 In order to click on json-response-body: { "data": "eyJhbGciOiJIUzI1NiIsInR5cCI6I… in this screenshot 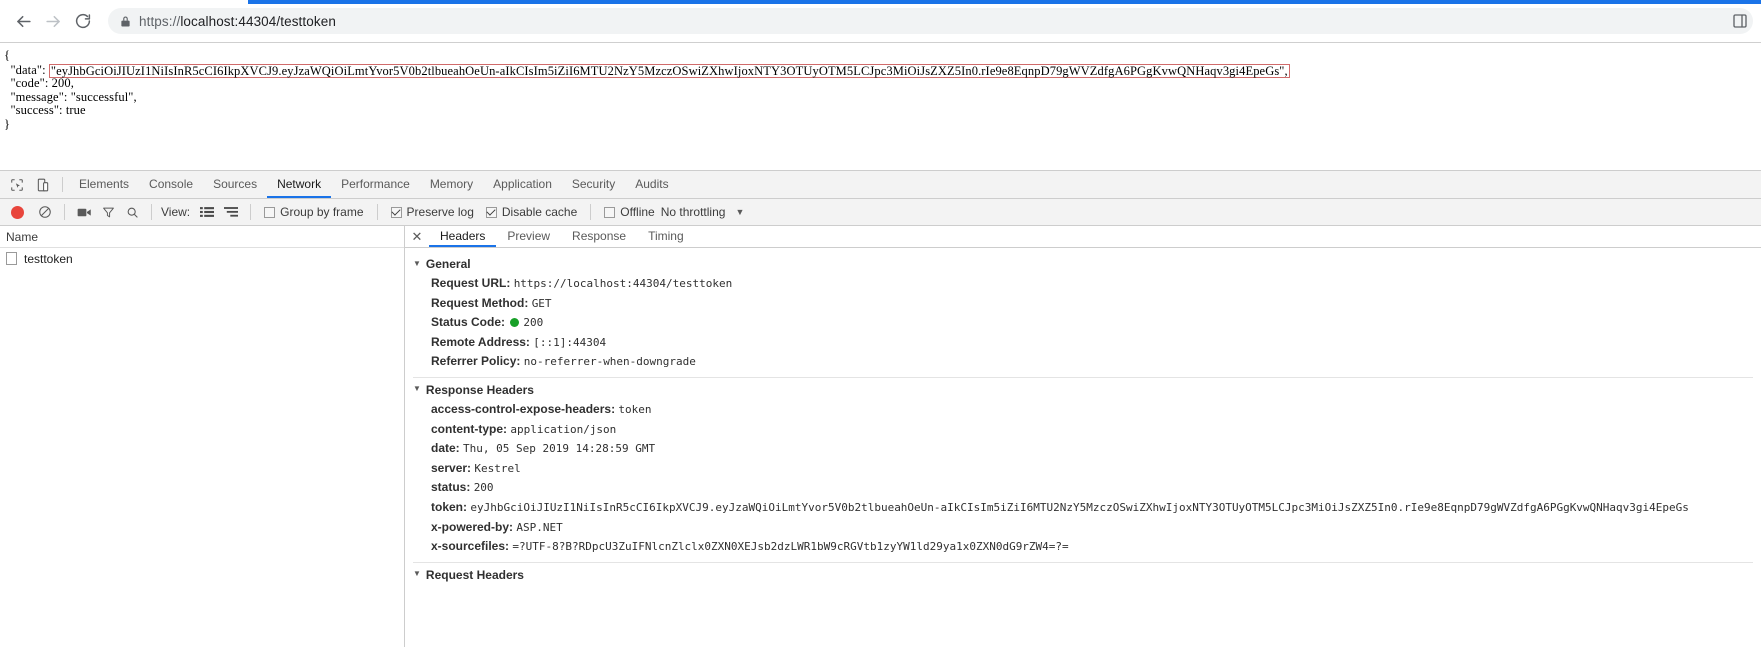, I will do `click(882, 90)`.